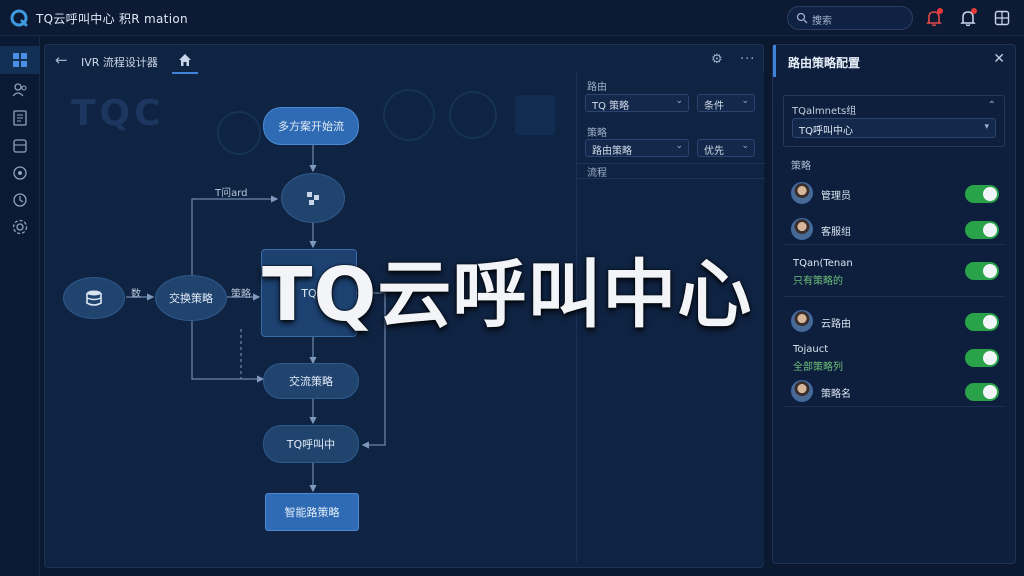  What do you see at coordinates (986, 127) in the screenshot?
I see `chevron-down-icon: ▾` at bounding box center [986, 127].